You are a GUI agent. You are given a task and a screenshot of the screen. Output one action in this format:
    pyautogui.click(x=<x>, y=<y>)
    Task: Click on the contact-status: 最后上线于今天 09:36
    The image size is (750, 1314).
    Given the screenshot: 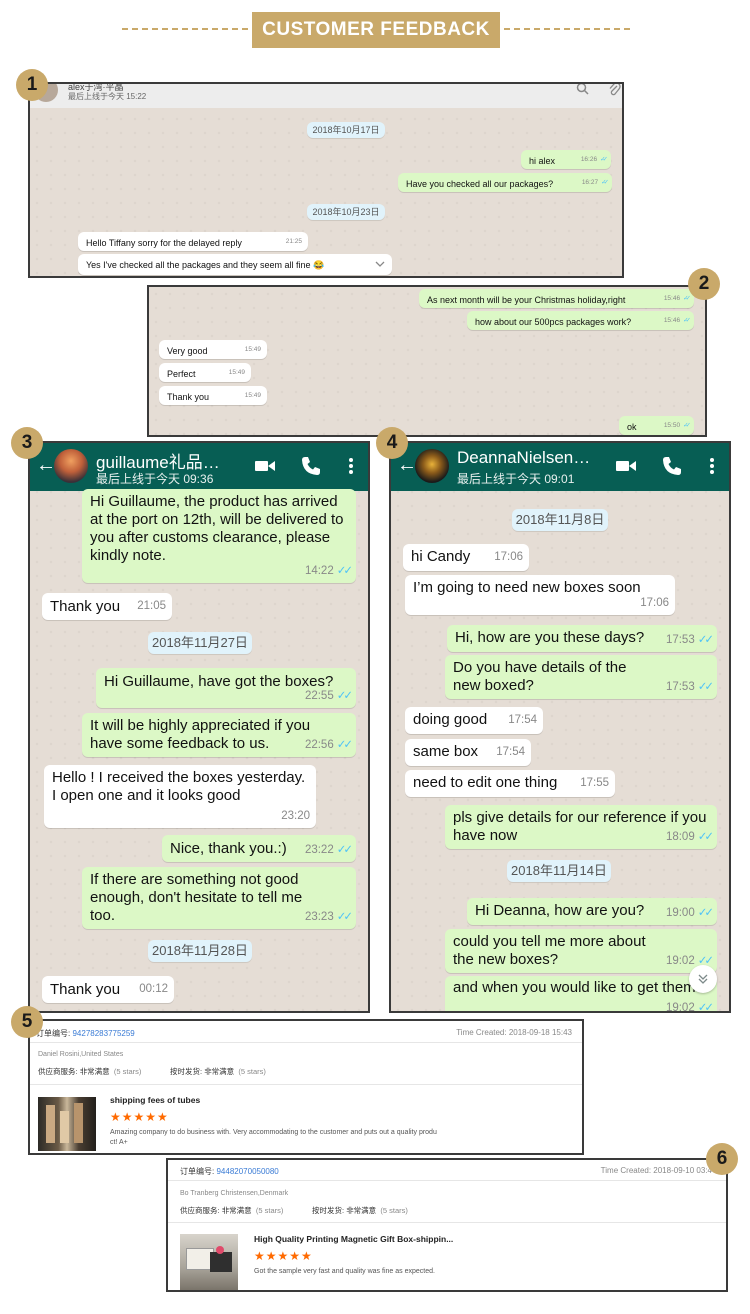 What is the action you would take?
    pyautogui.click(x=155, y=479)
    